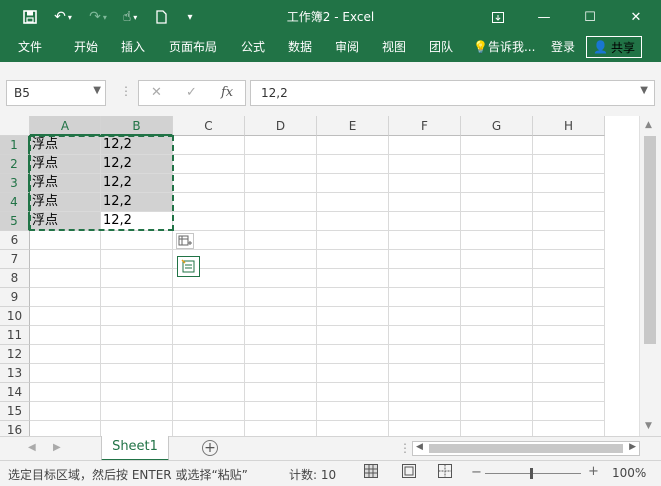 This screenshot has height=486, width=661. Describe the element at coordinates (137, 278) in the screenshot. I see `cell-b8` at that location.